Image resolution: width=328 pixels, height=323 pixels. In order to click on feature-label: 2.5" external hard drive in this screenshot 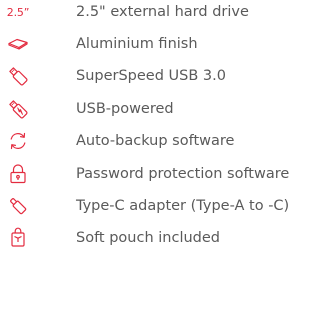, I will do `click(162, 11)`.